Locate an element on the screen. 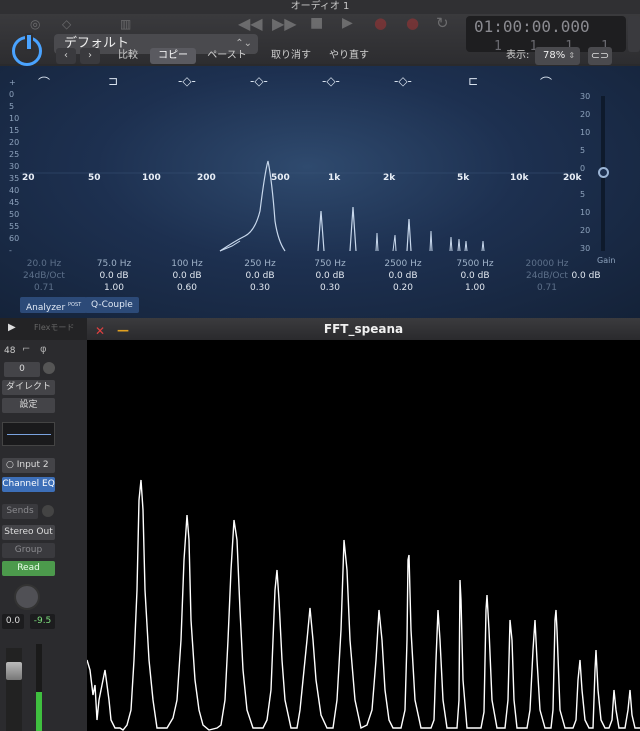  phase-icon: φ is located at coordinates (43, 349).